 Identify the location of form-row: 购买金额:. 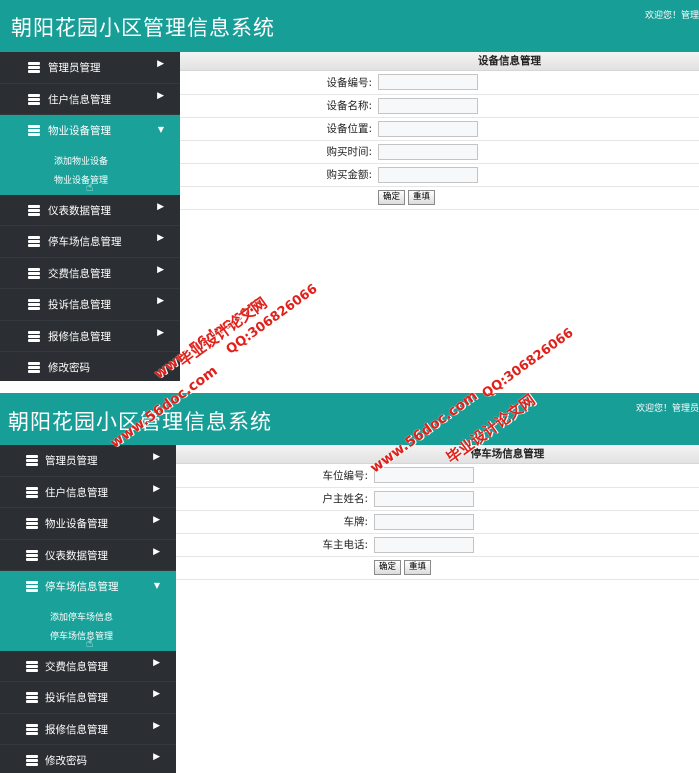
(439, 175).